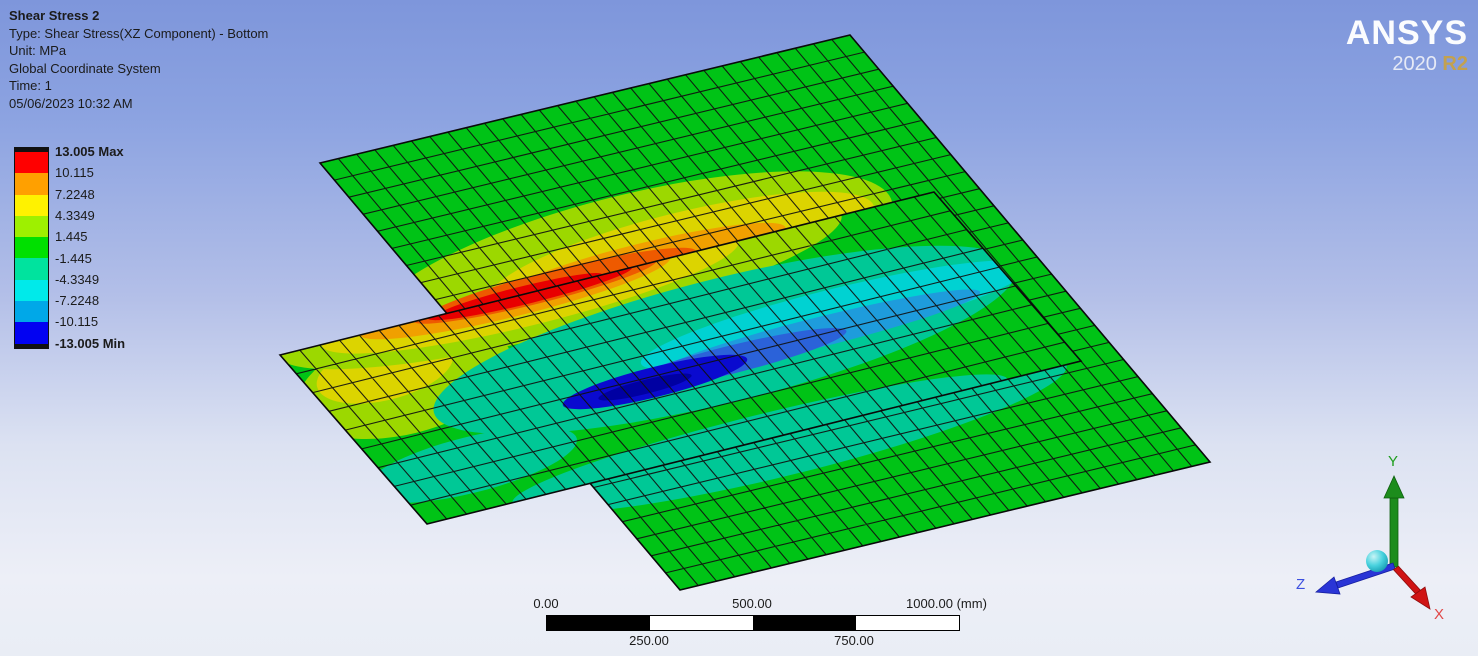  What do you see at coordinates (854, 640) in the screenshot?
I see `ruler-label-750: 750.00` at bounding box center [854, 640].